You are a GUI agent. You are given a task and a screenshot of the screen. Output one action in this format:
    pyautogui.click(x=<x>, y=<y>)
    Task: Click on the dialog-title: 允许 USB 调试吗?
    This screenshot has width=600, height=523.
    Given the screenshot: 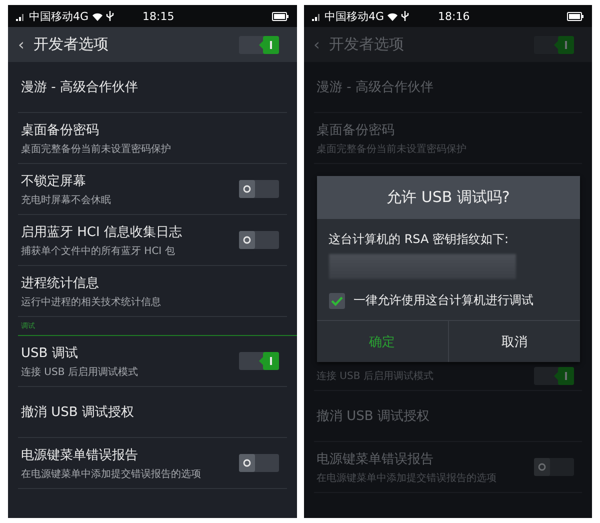 What is the action you would take?
    pyautogui.click(x=448, y=197)
    